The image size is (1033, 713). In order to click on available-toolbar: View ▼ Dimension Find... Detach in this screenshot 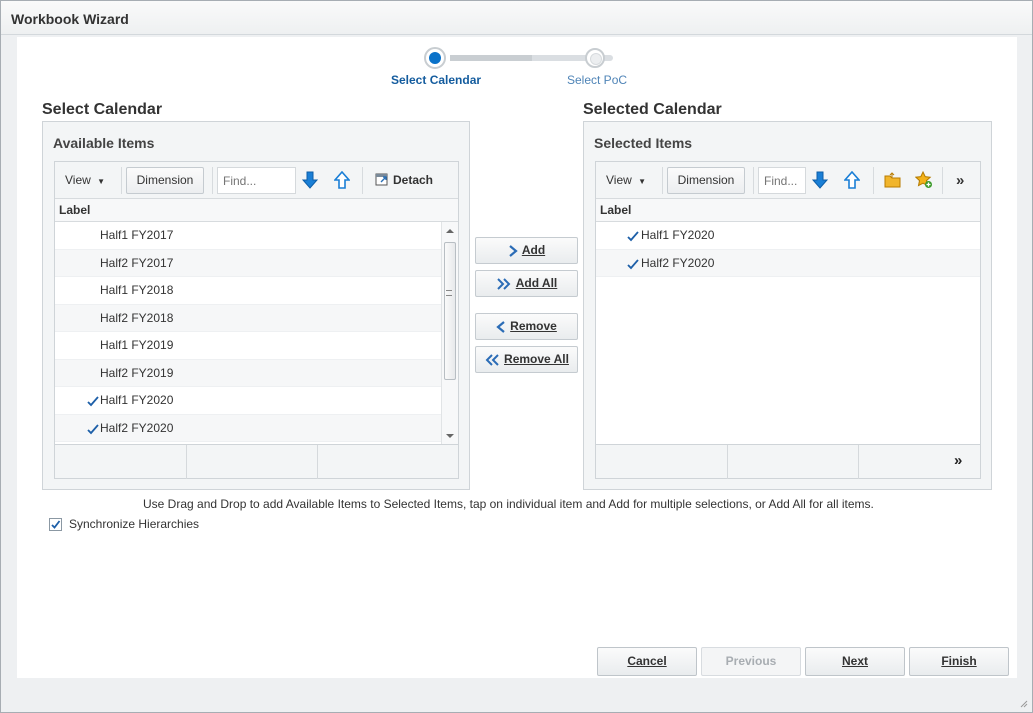, I will do `click(256, 180)`.